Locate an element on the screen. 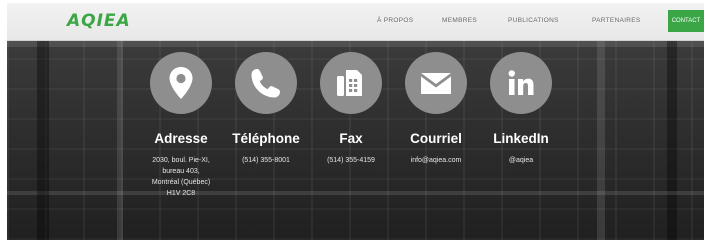 The width and height of the screenshot is (709, 243). email-text: info@aqiea.com is located at coordinates (436, 160).